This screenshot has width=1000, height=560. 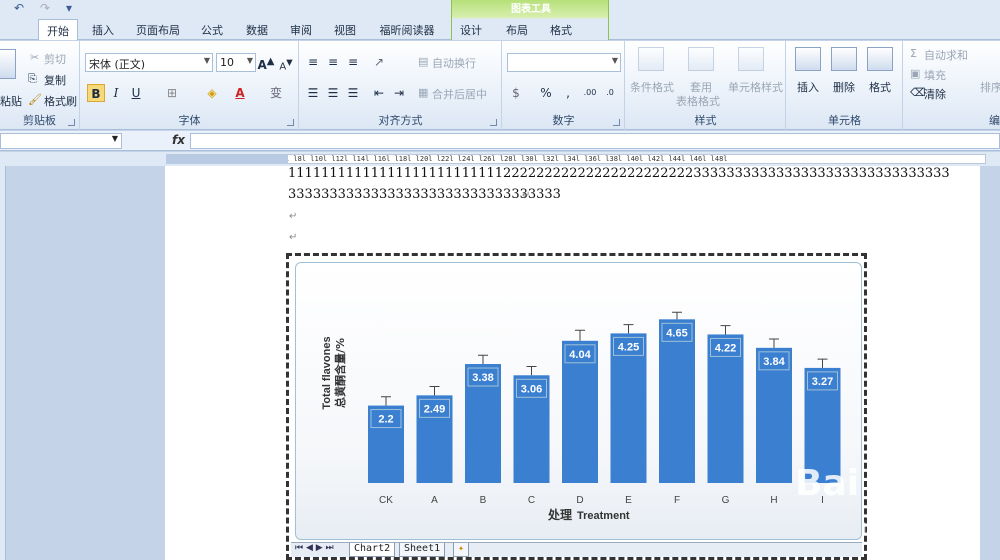 What do you see at coordinates (897, 505) in the screenshot?
I see `baidu-watermark: Bai 经验 jingyan.baidu.com` at bounding box center [897, 505].